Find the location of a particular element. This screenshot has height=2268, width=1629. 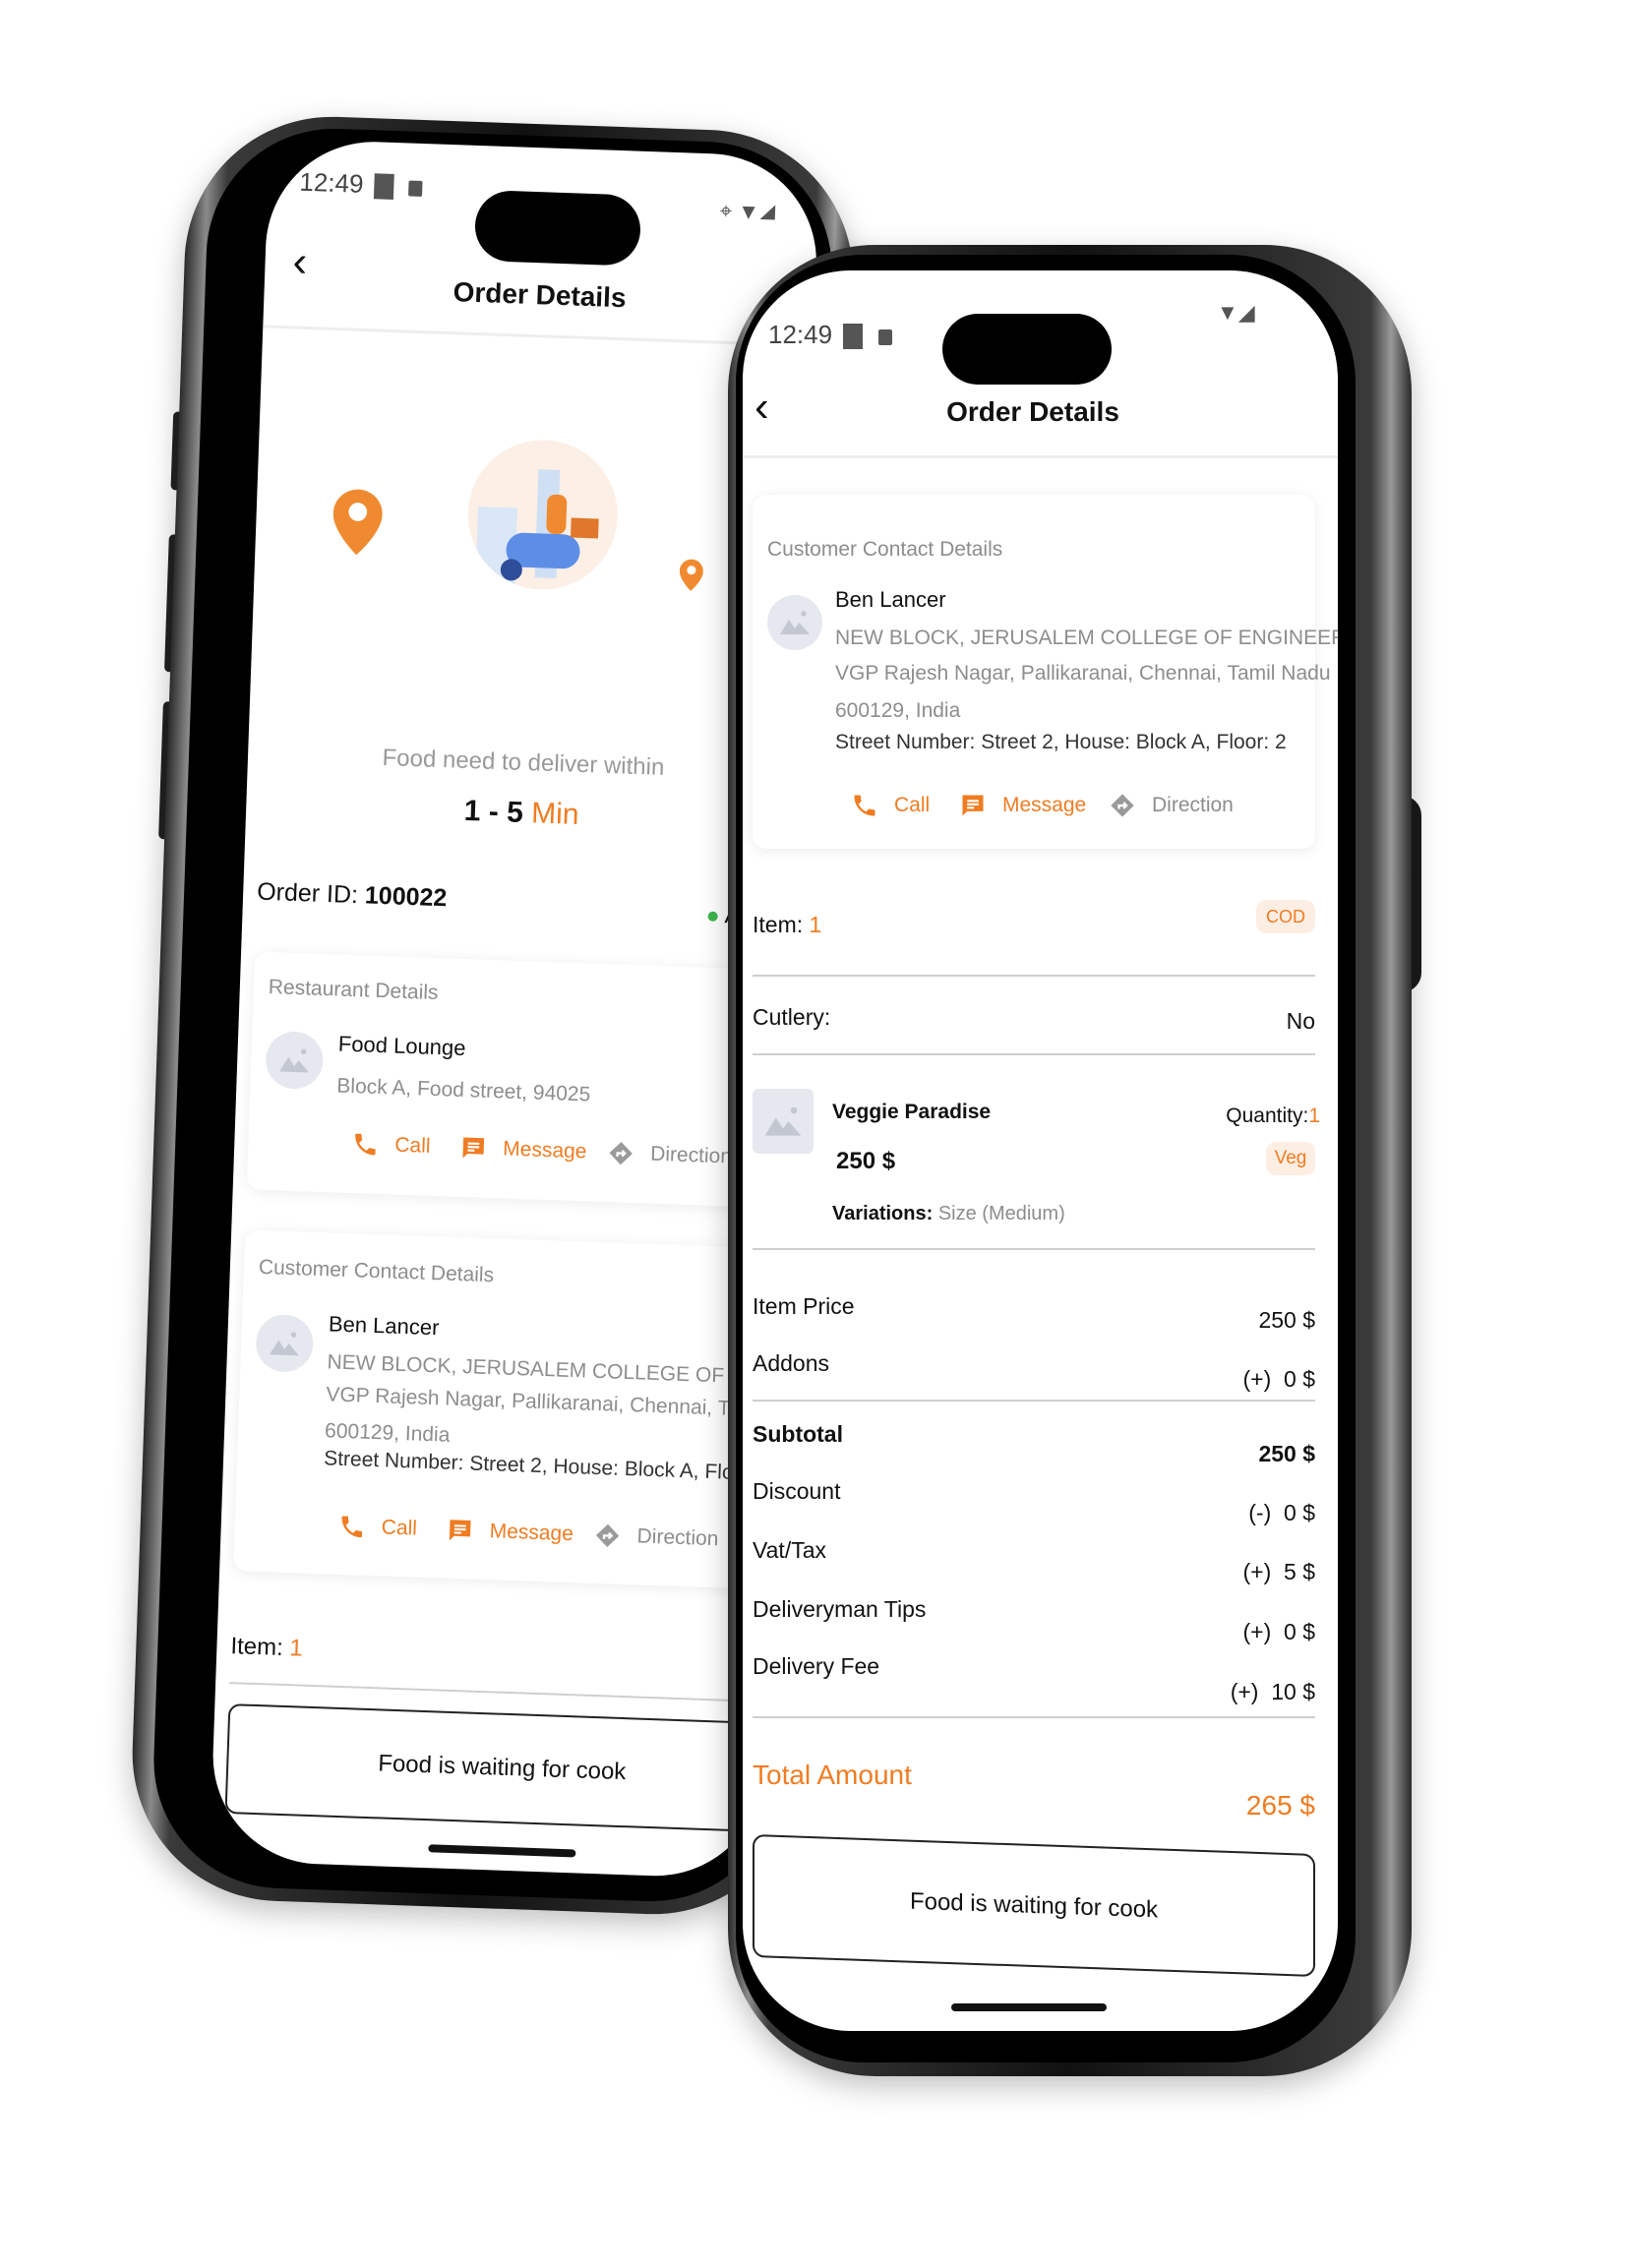

restaurant-name: Food Lounge is located at coordinates (402, 1046).